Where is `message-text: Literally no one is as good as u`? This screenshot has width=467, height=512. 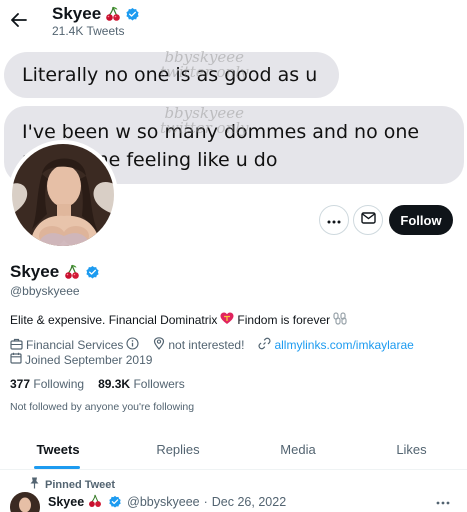
message-text: Literally no one is as good as u is located at coordinates (170, 75).